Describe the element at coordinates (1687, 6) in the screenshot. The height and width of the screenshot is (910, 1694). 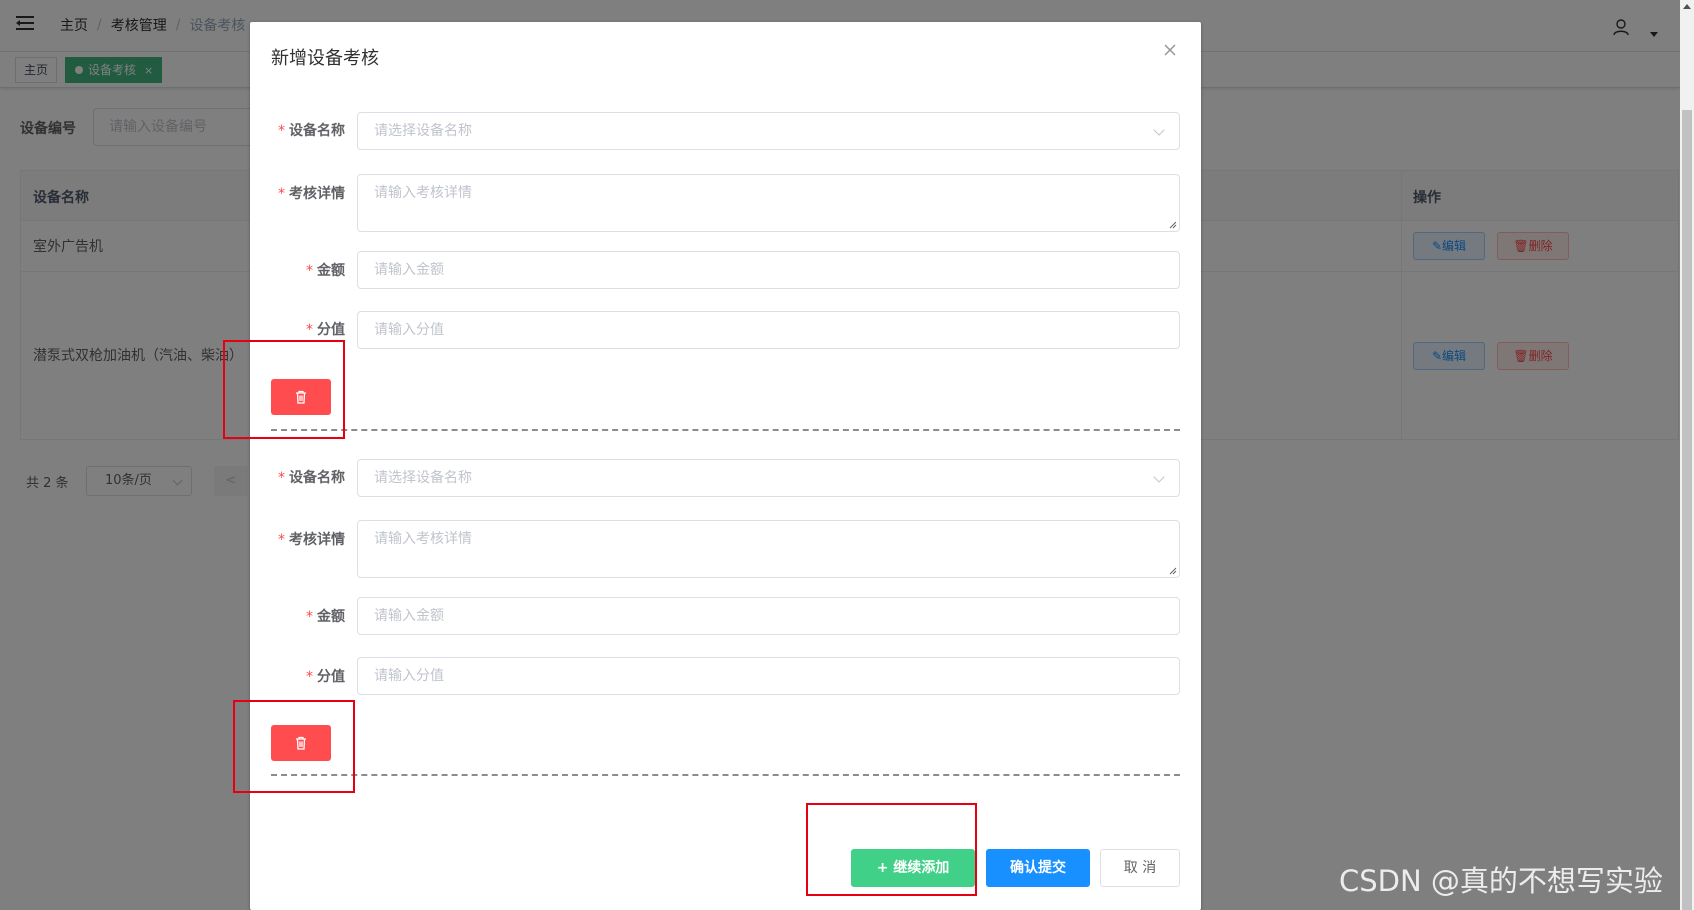
I see `scroll-up-icon` at that location.